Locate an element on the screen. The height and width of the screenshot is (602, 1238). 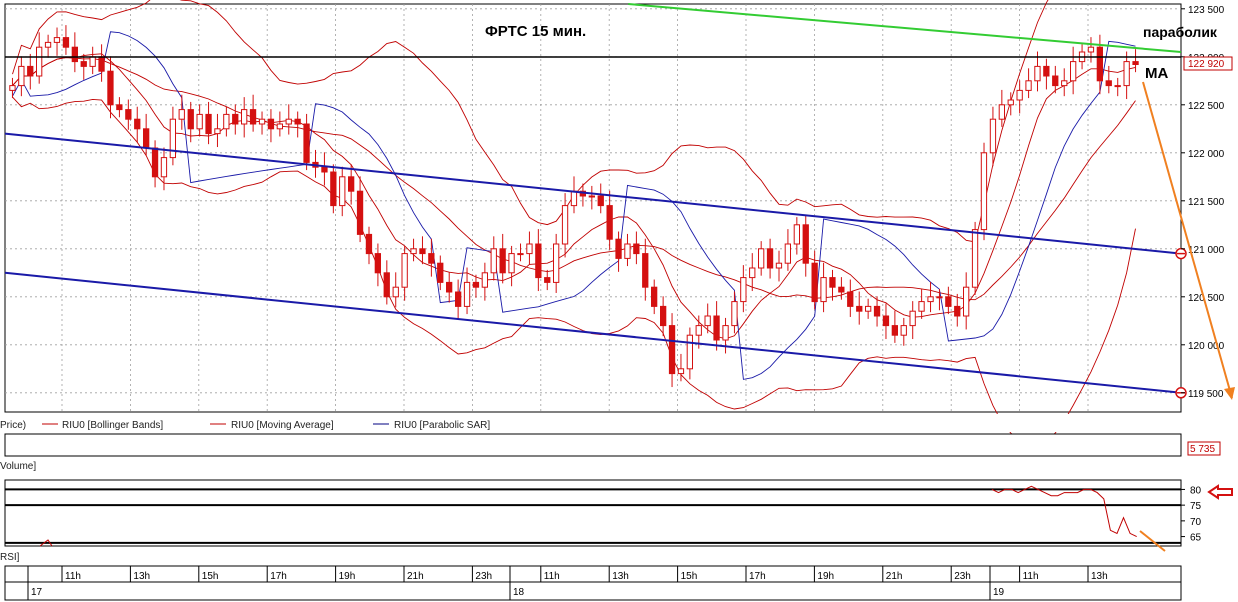
rsi-tick-label: 75 is located at coordinates (1196, 506).